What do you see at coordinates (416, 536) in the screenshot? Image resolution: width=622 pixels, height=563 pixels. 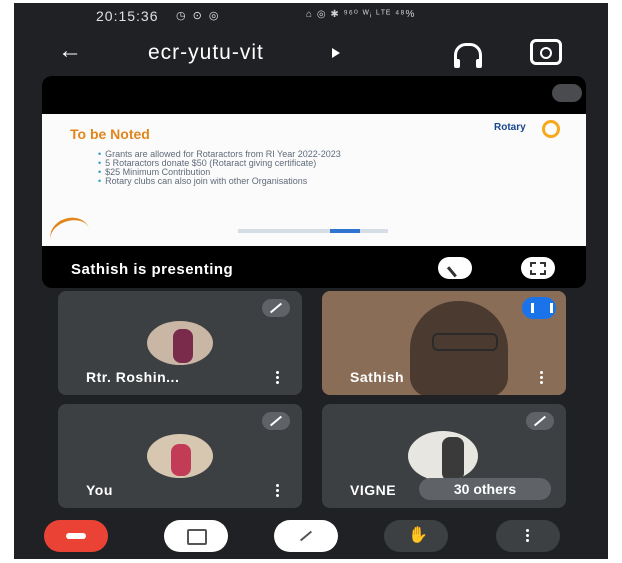 I see `raise-hand-button` at bounding box center [416, 536].